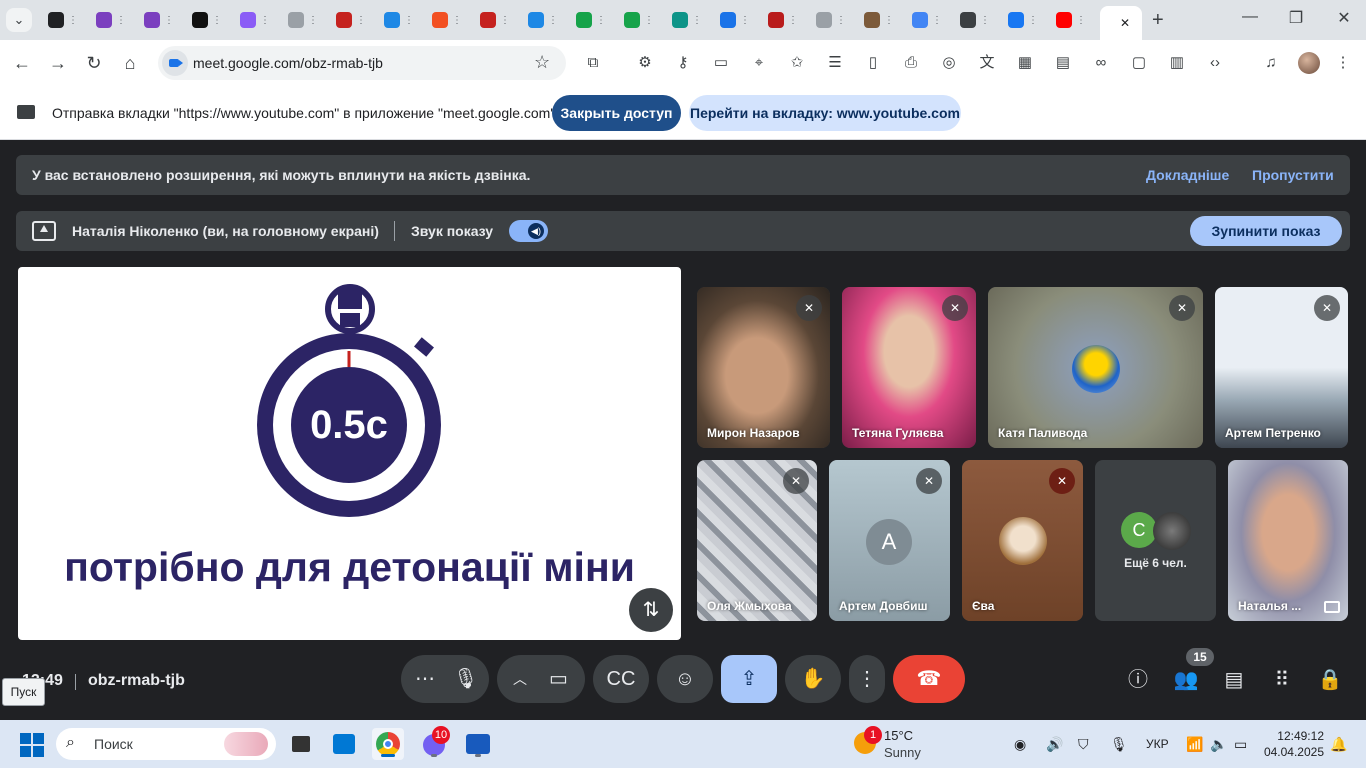 The height and width of the screenshot is (768, 1366). Describe the element at coordinates (1293, 175) in the screenshot. I see `skip-link: Пропустити` at that location.